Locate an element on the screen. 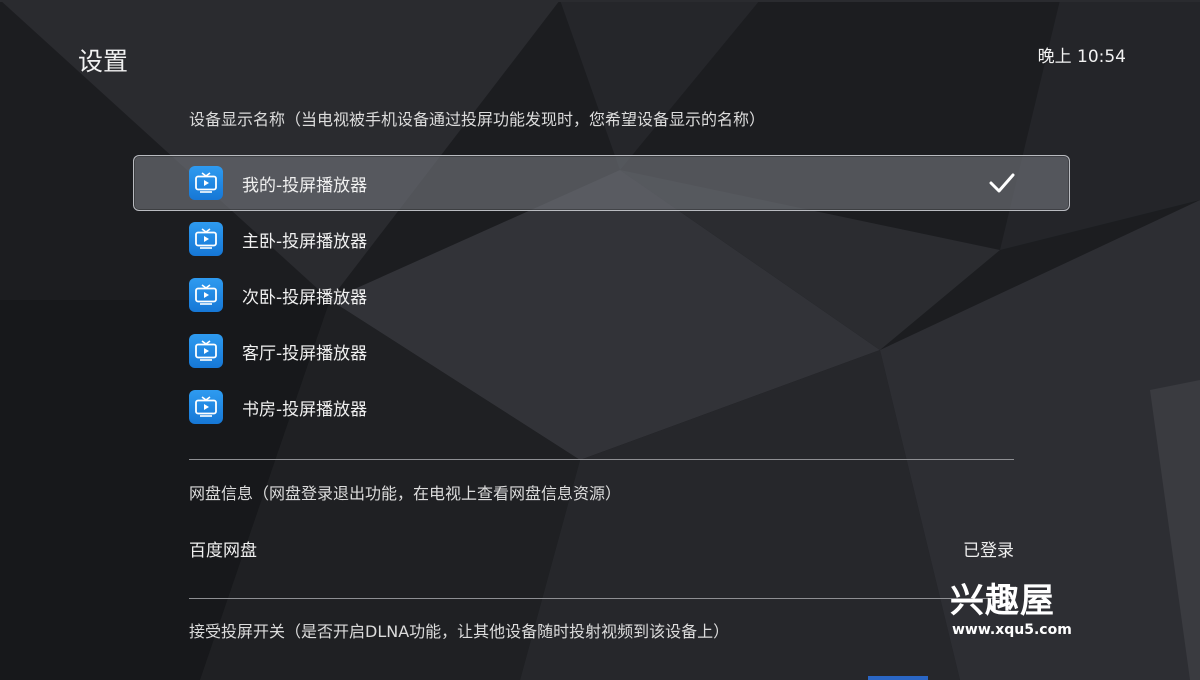 Image resolution: width=1200 pixels, height=680 pixels. login-status: 已登录 is located at coordinates (988, 551).